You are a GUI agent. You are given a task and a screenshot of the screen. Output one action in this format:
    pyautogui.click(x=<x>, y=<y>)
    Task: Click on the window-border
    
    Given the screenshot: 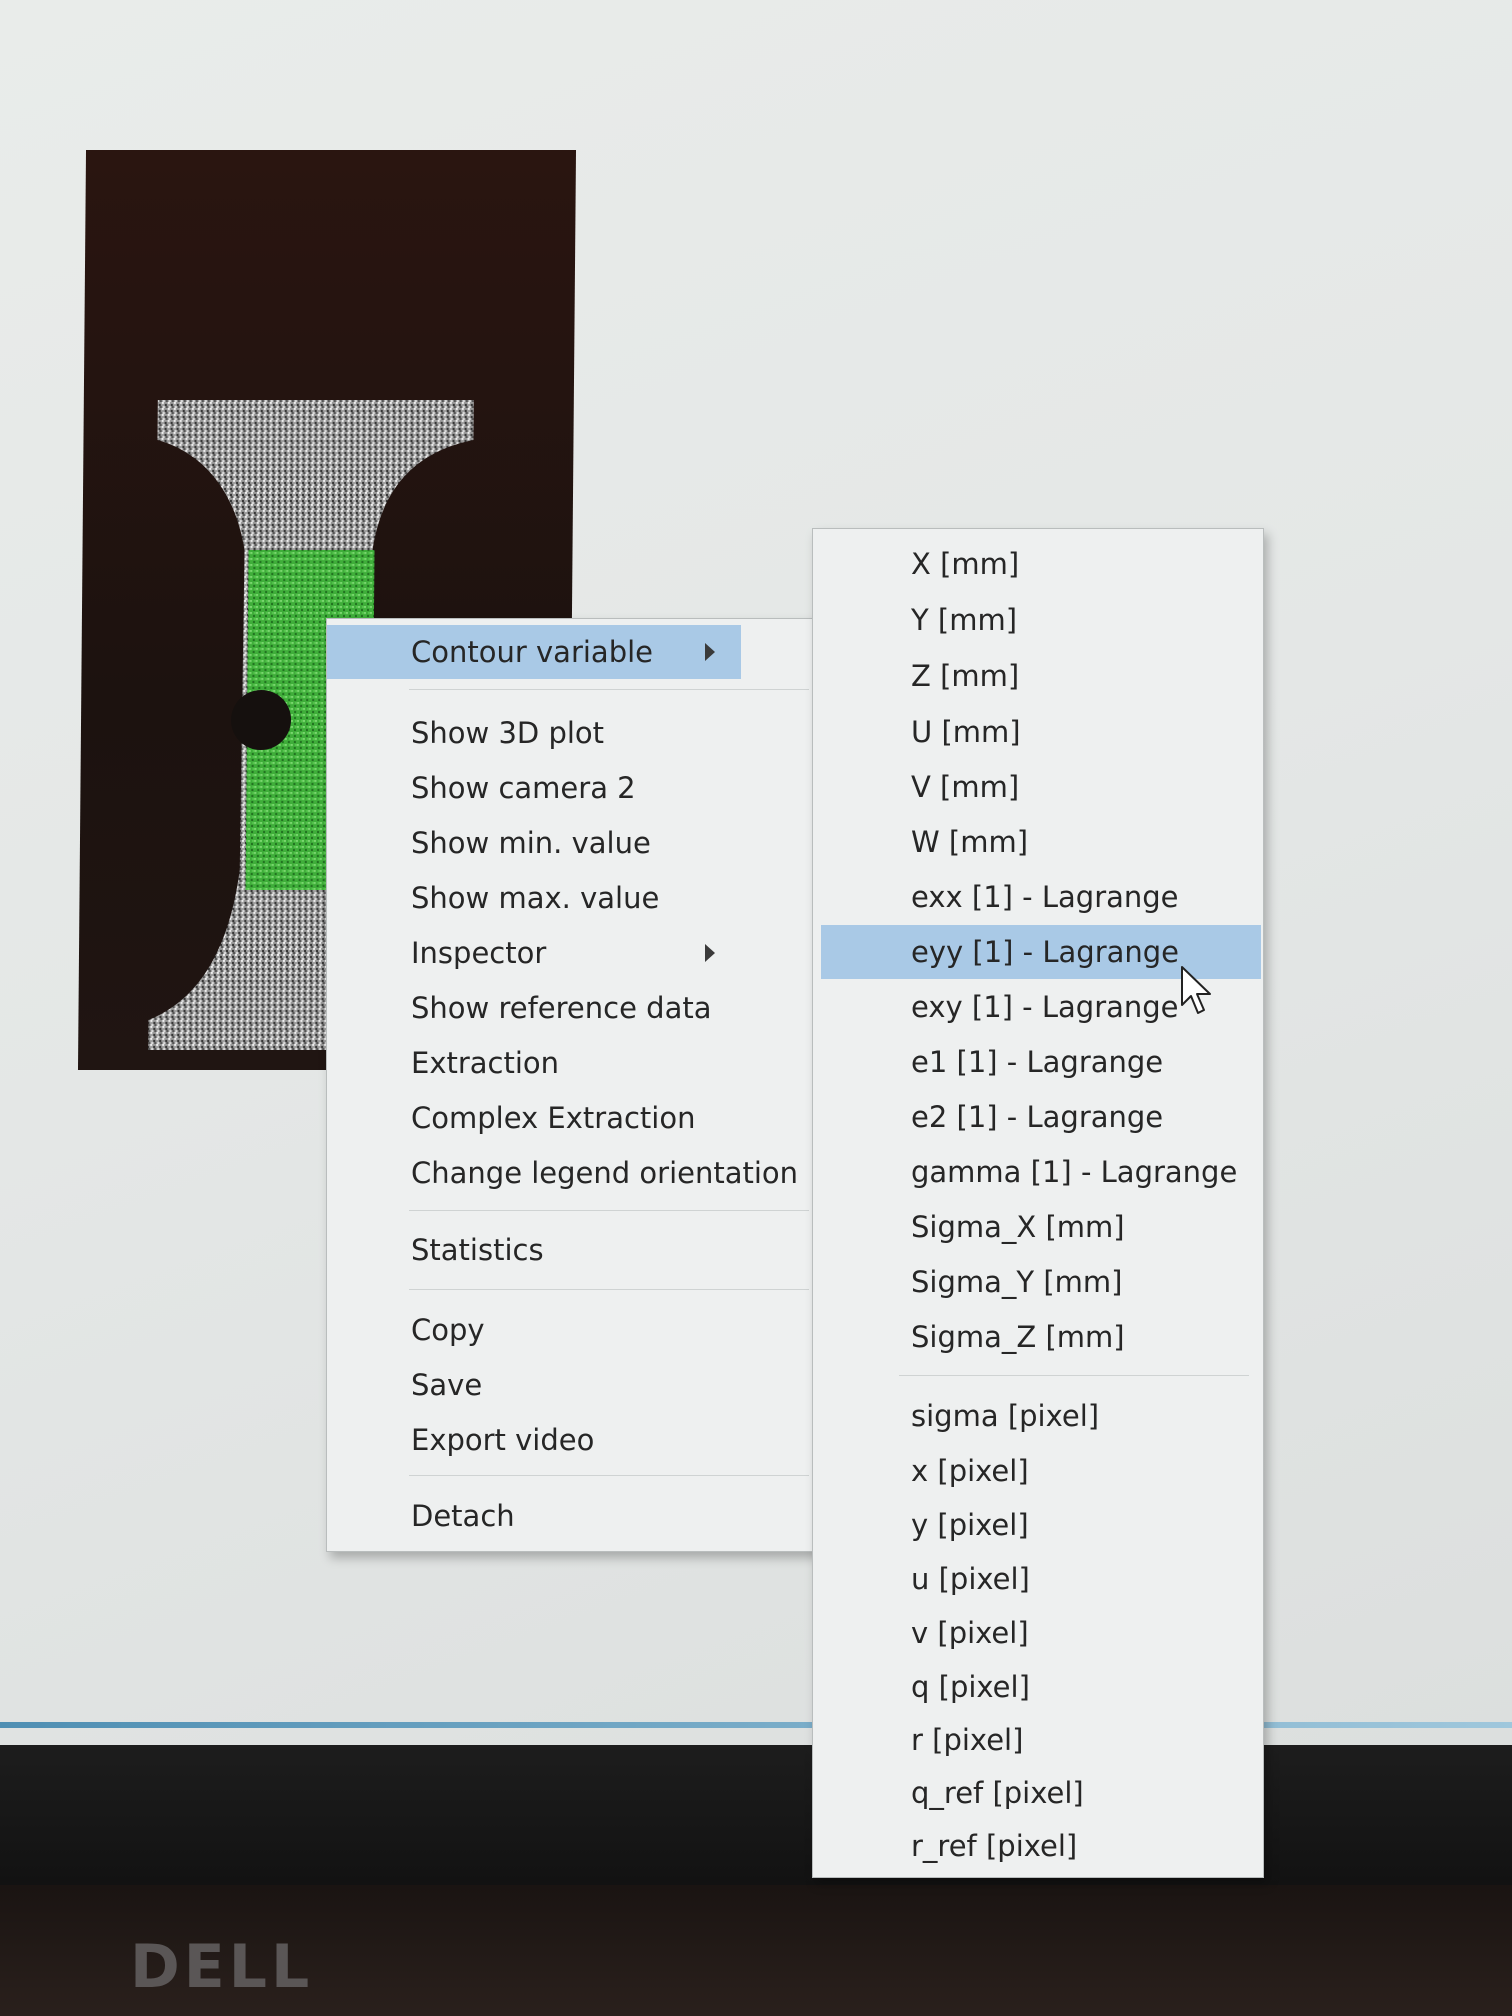 What is the action you would take?
    pyautogui.click(x=756, y=1725)
    